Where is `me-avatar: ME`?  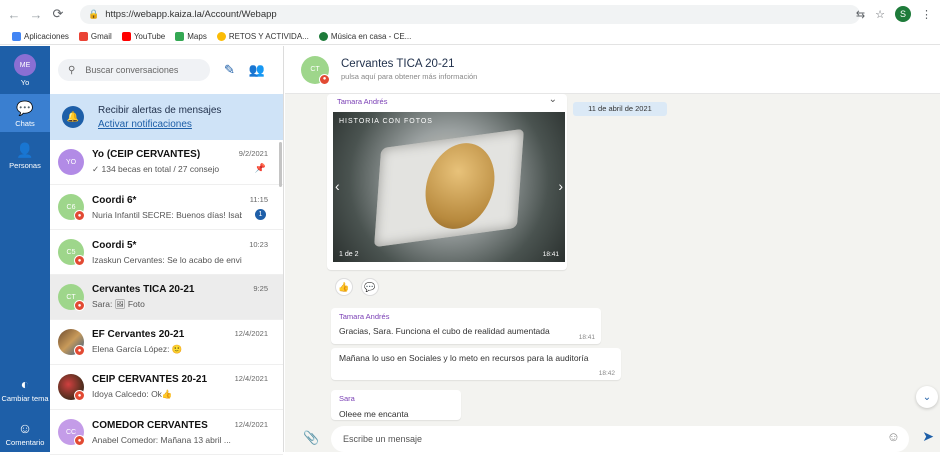 me-avatar: ME is located at coordinates (25, 65).